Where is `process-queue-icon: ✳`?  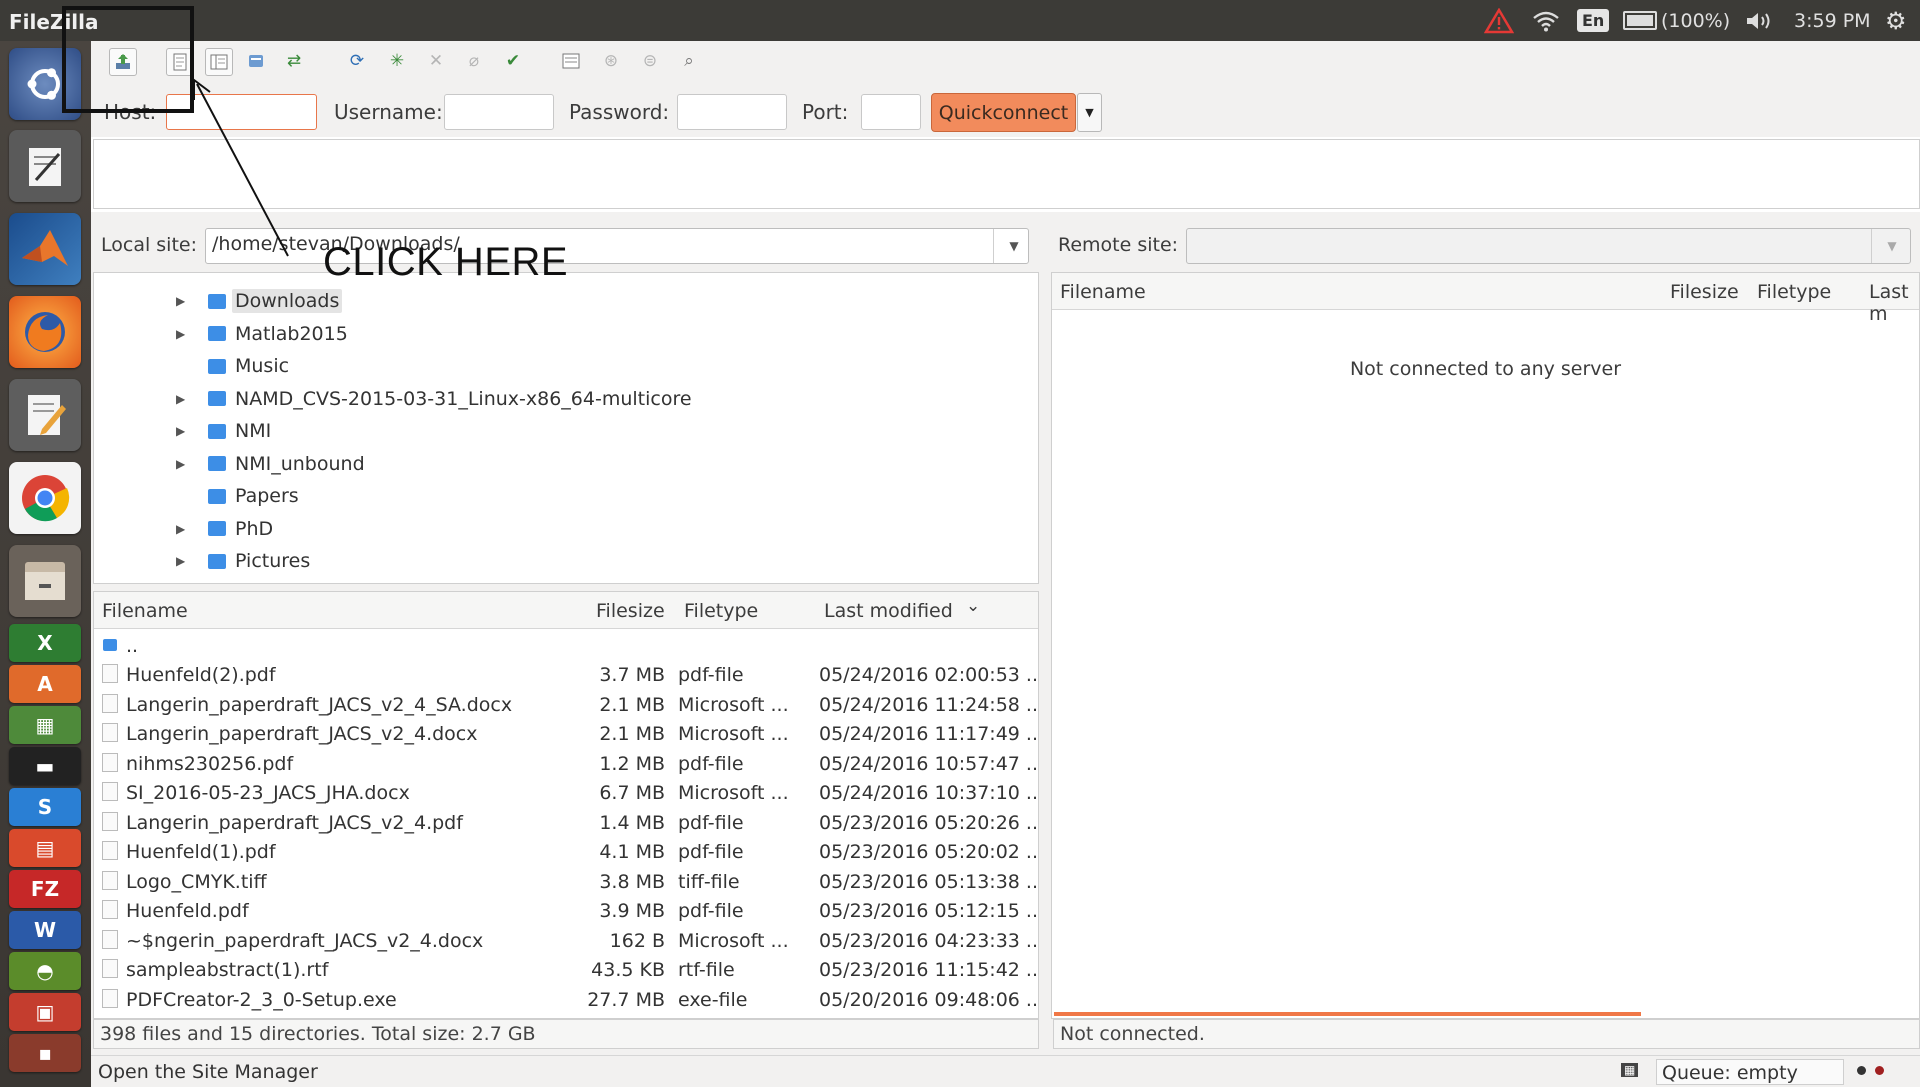 process-queue-icon: ✳ is located at coordinates (397, 61).